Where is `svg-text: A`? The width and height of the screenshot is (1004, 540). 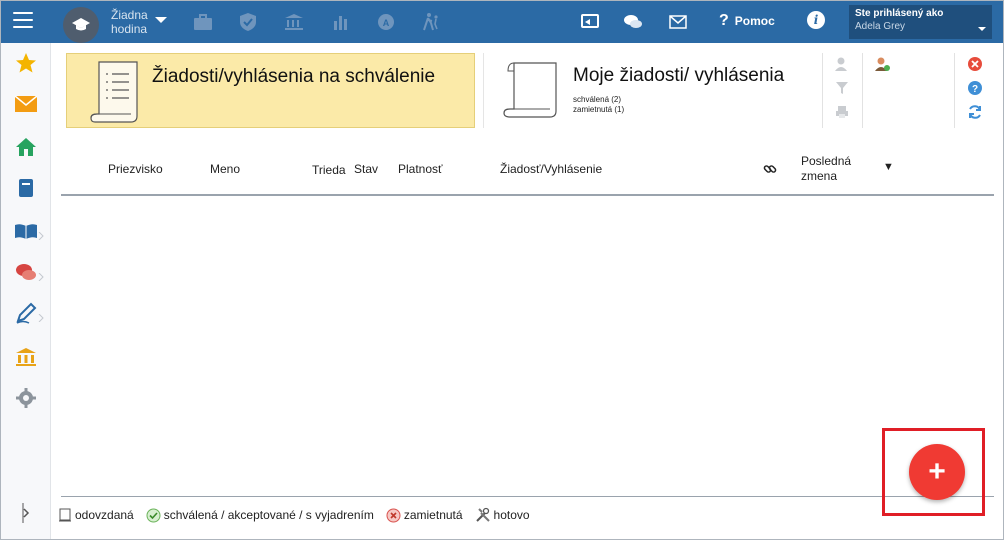 svg-text: A is located at coordinates (386, 23).